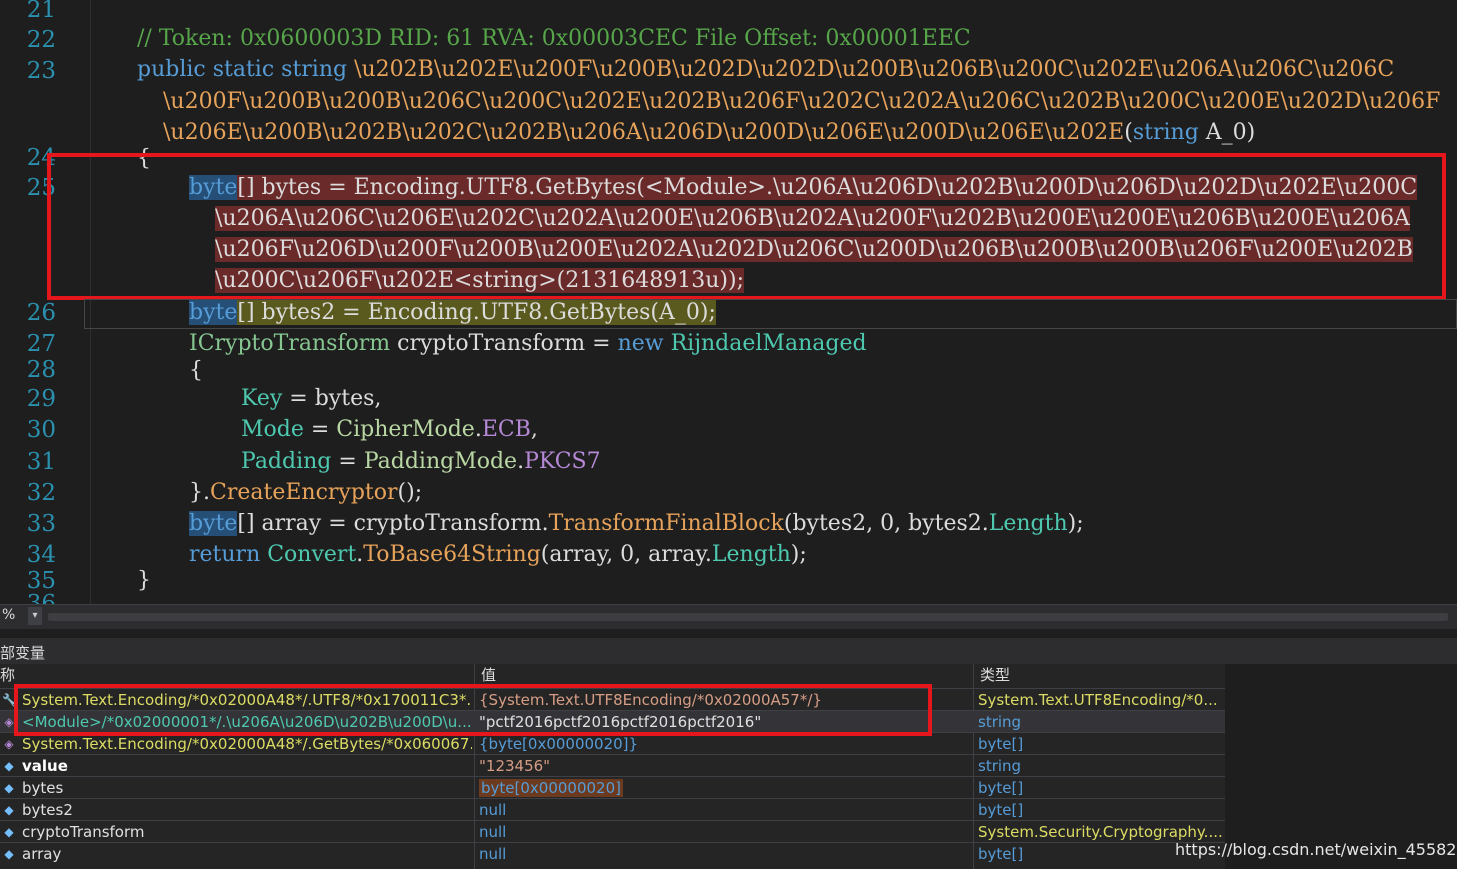 This screenshot has height=869, width=1457. I want to click on variable-value: "123456", so click(515, 766).